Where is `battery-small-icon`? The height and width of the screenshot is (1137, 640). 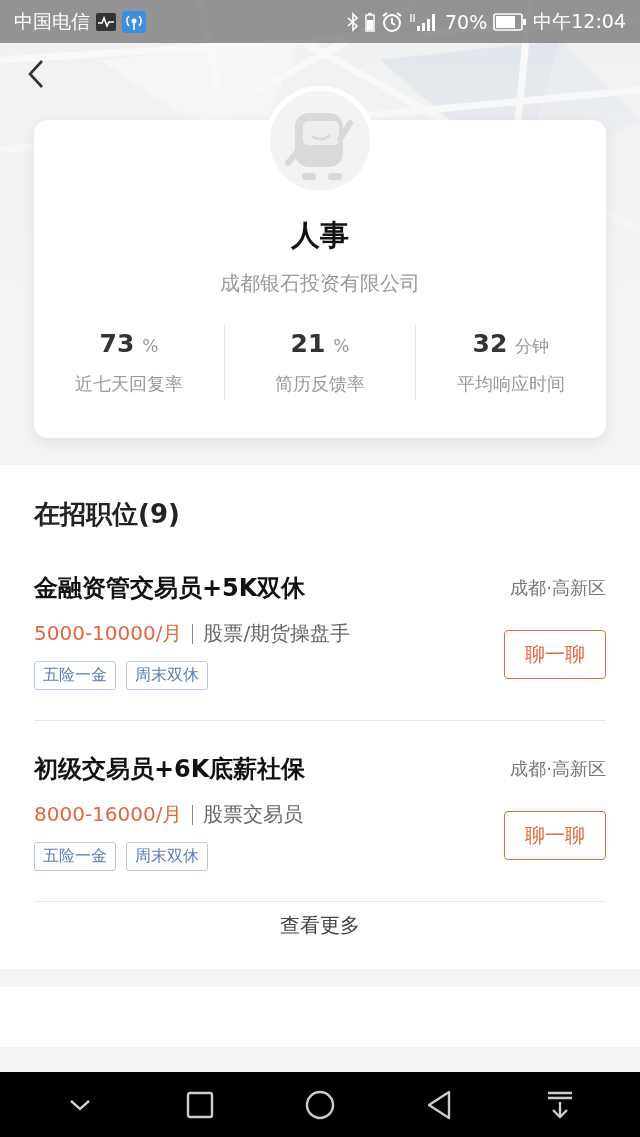 battery-small-icon is located at coordinates (370, 21).